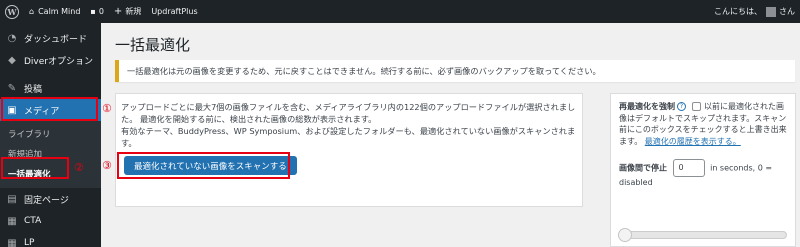 This screenshot has height=247, width=800. Describe the element at coordinates (647, 106) in the screenshot. I see `force-reoptimize-label: 再最適化を強制` at that location.